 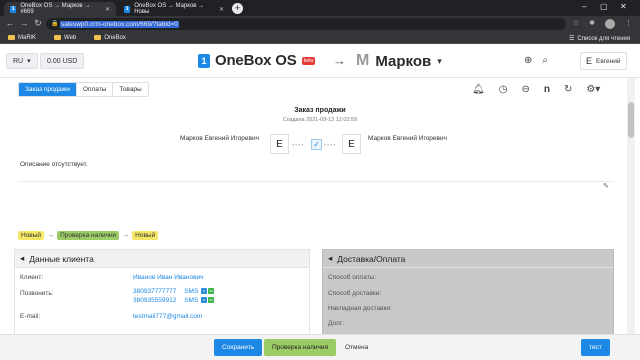 What do you see at coordinates (407, 138) in the screenshot?
I see `executor-name: Марков Евгений Игоревич` at bounding box center [407, 138].